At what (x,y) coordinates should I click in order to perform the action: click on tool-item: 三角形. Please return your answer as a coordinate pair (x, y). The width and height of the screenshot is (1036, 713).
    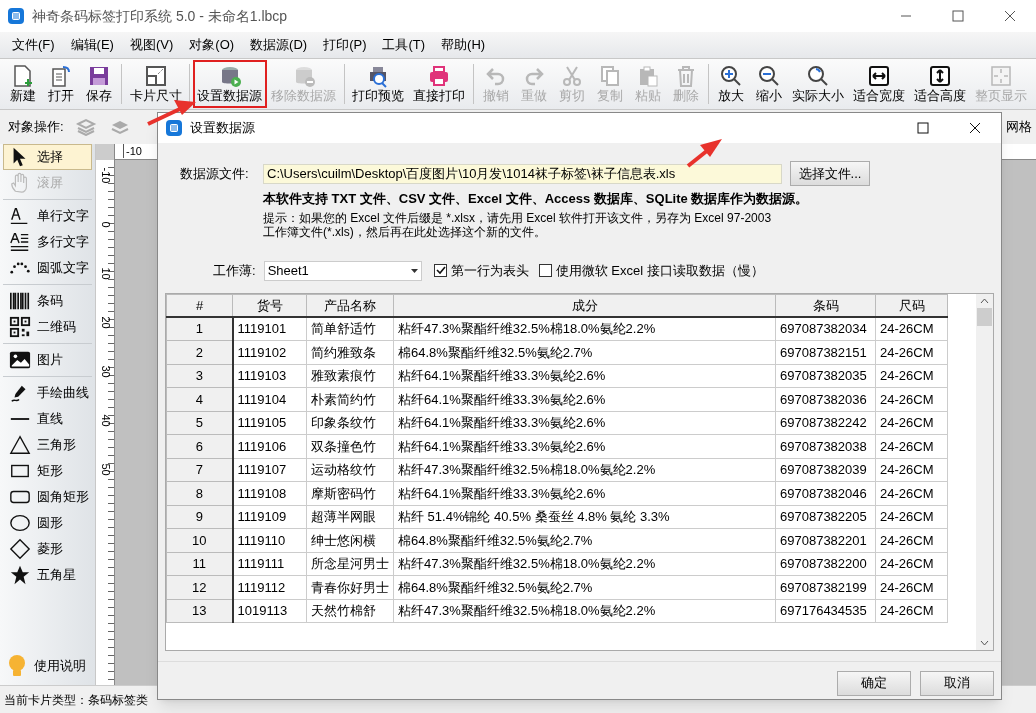
    Looking at the image, I should click on (47, 445).